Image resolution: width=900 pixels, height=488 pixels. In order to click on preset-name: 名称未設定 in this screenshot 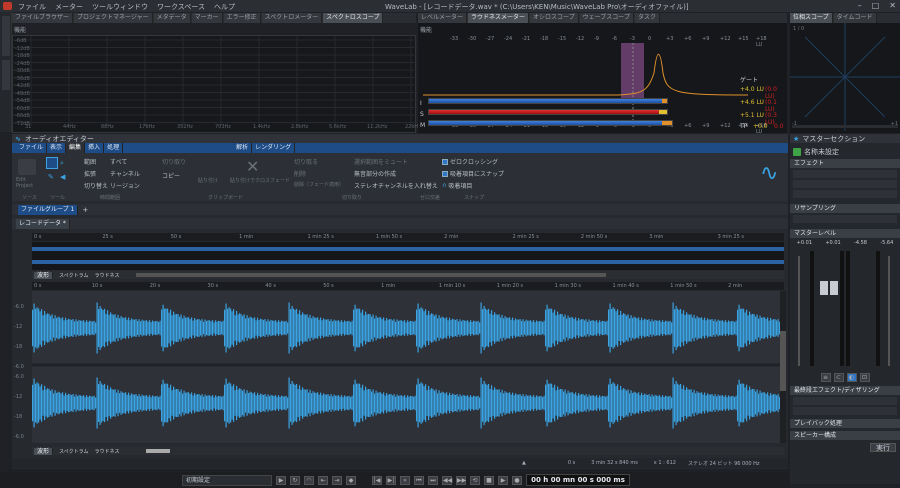, I will do `click(821, 152)`.